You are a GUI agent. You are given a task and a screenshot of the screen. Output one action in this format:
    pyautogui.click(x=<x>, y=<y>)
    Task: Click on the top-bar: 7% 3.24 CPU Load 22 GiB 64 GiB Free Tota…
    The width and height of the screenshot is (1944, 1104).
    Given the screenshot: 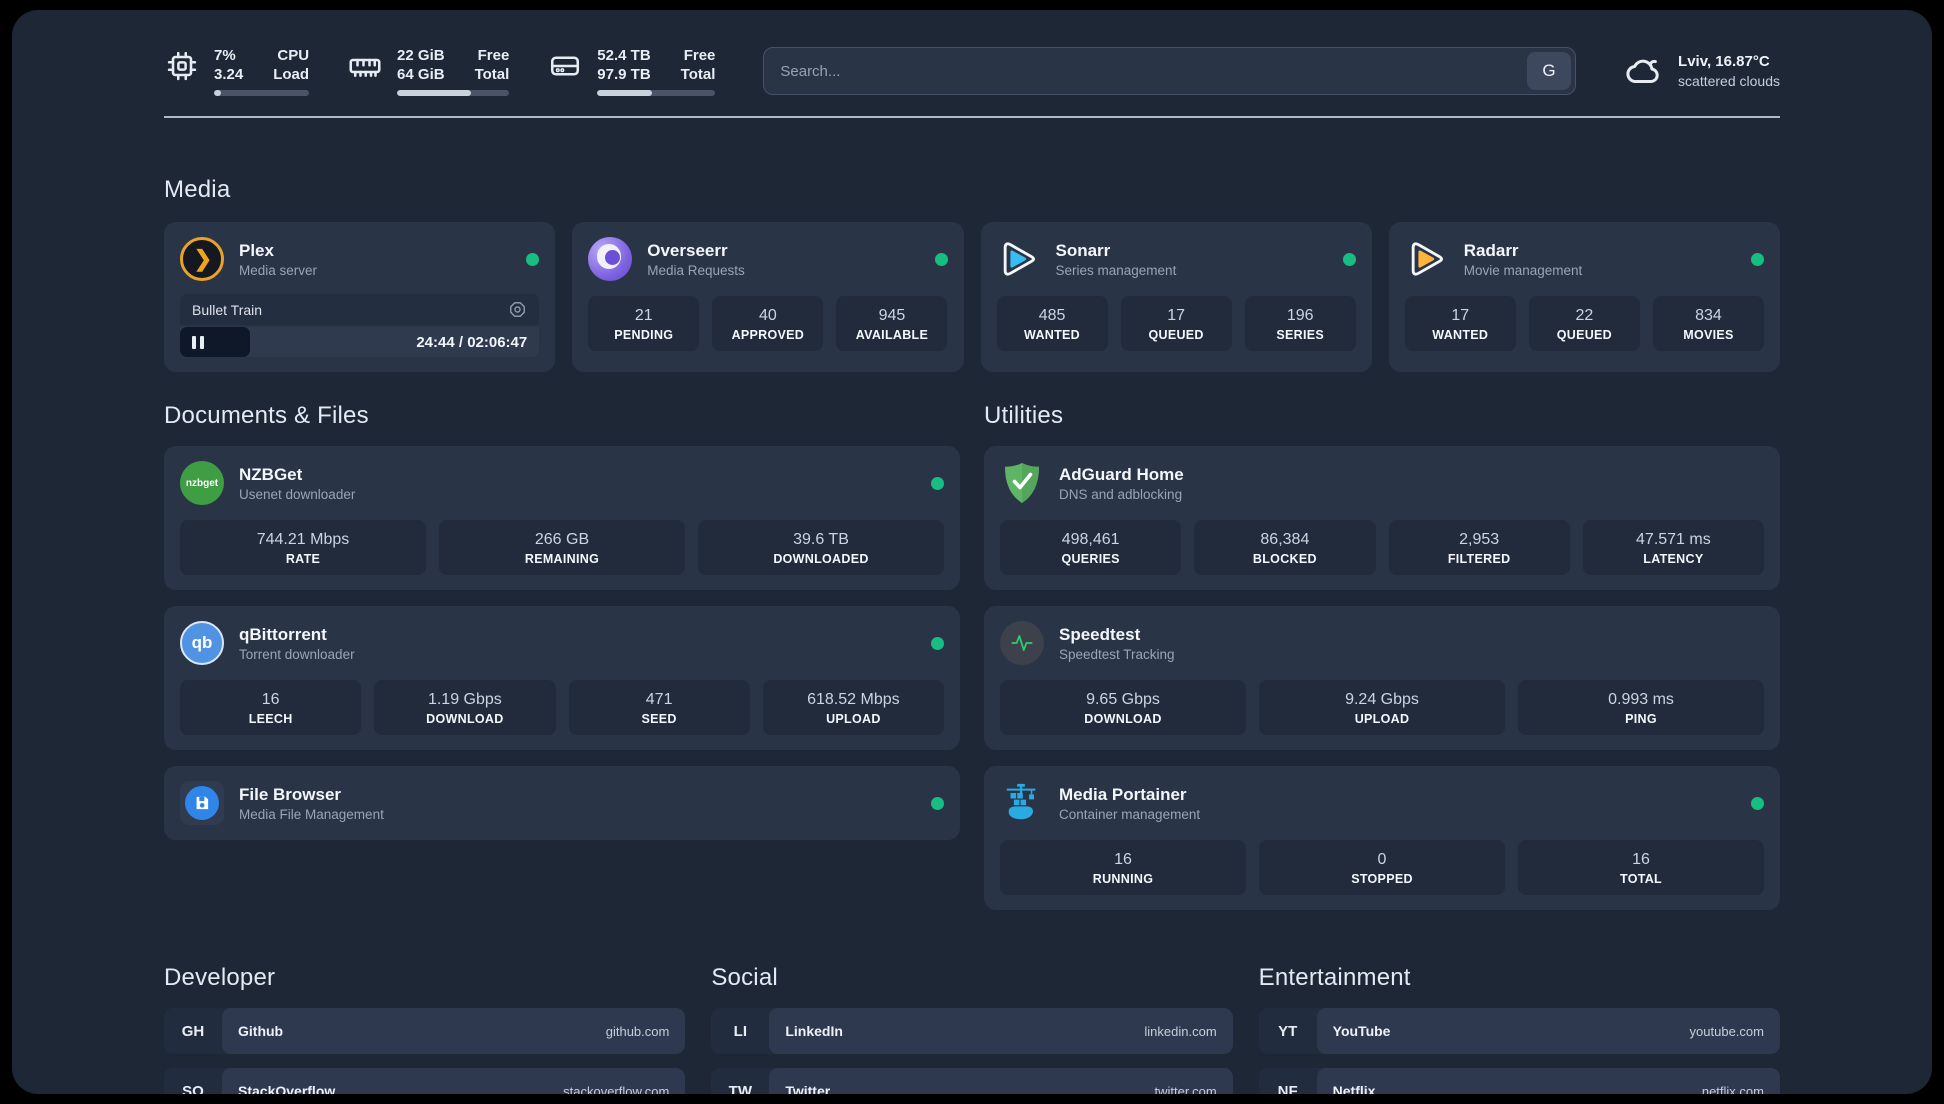 What is the action you would take?
    pyautogui.click(x=972, y=71)
    